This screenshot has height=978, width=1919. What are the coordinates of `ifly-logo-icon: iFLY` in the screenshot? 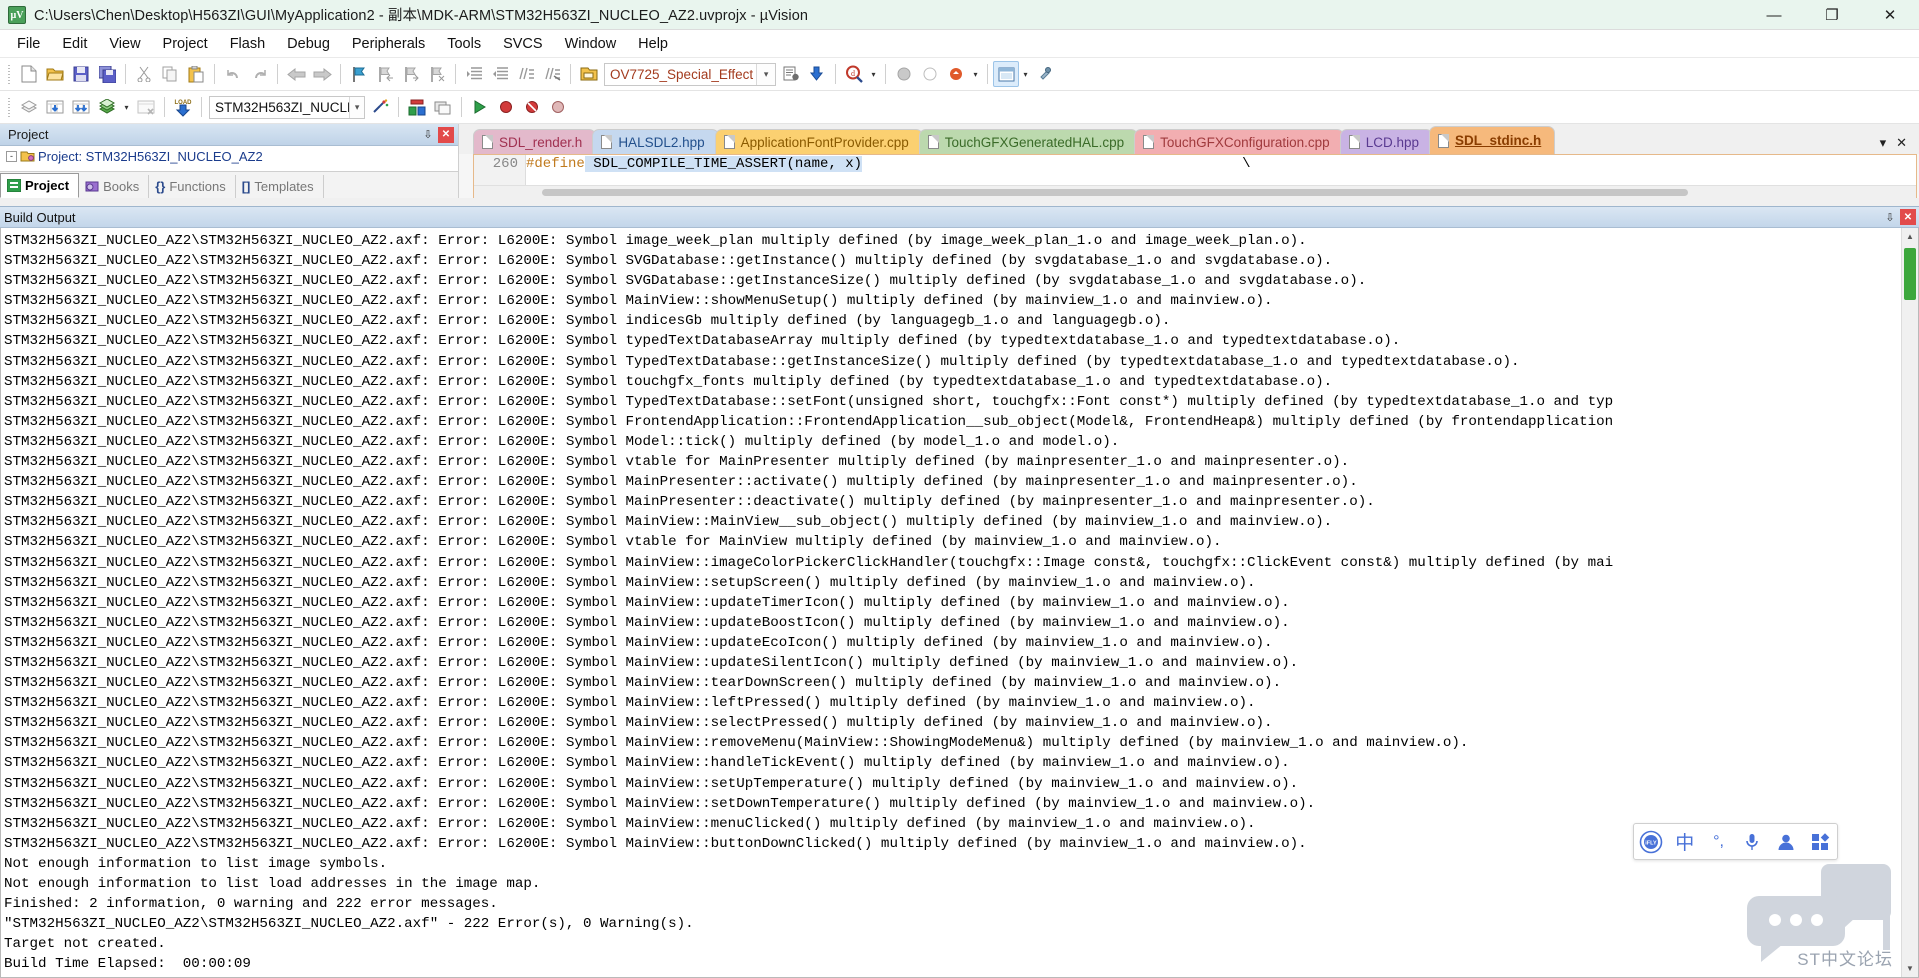 It's located at (1651, 842).